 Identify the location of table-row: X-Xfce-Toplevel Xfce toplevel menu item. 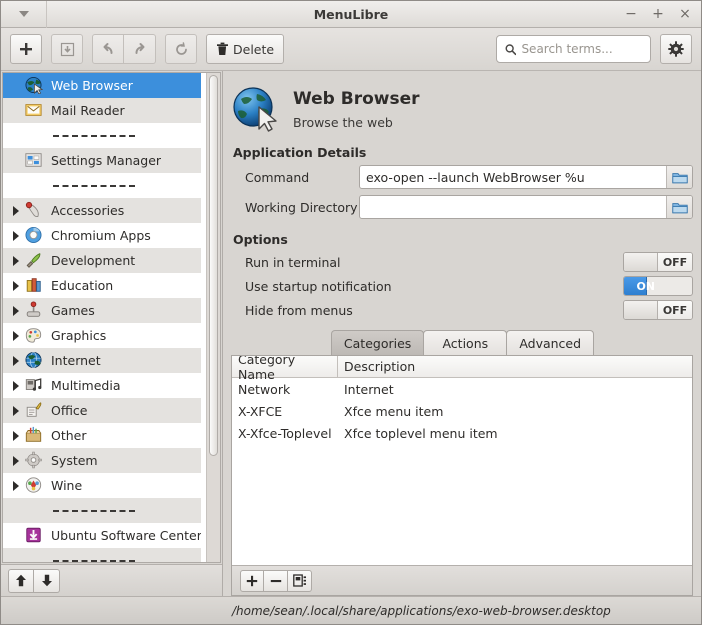
(462, 433).